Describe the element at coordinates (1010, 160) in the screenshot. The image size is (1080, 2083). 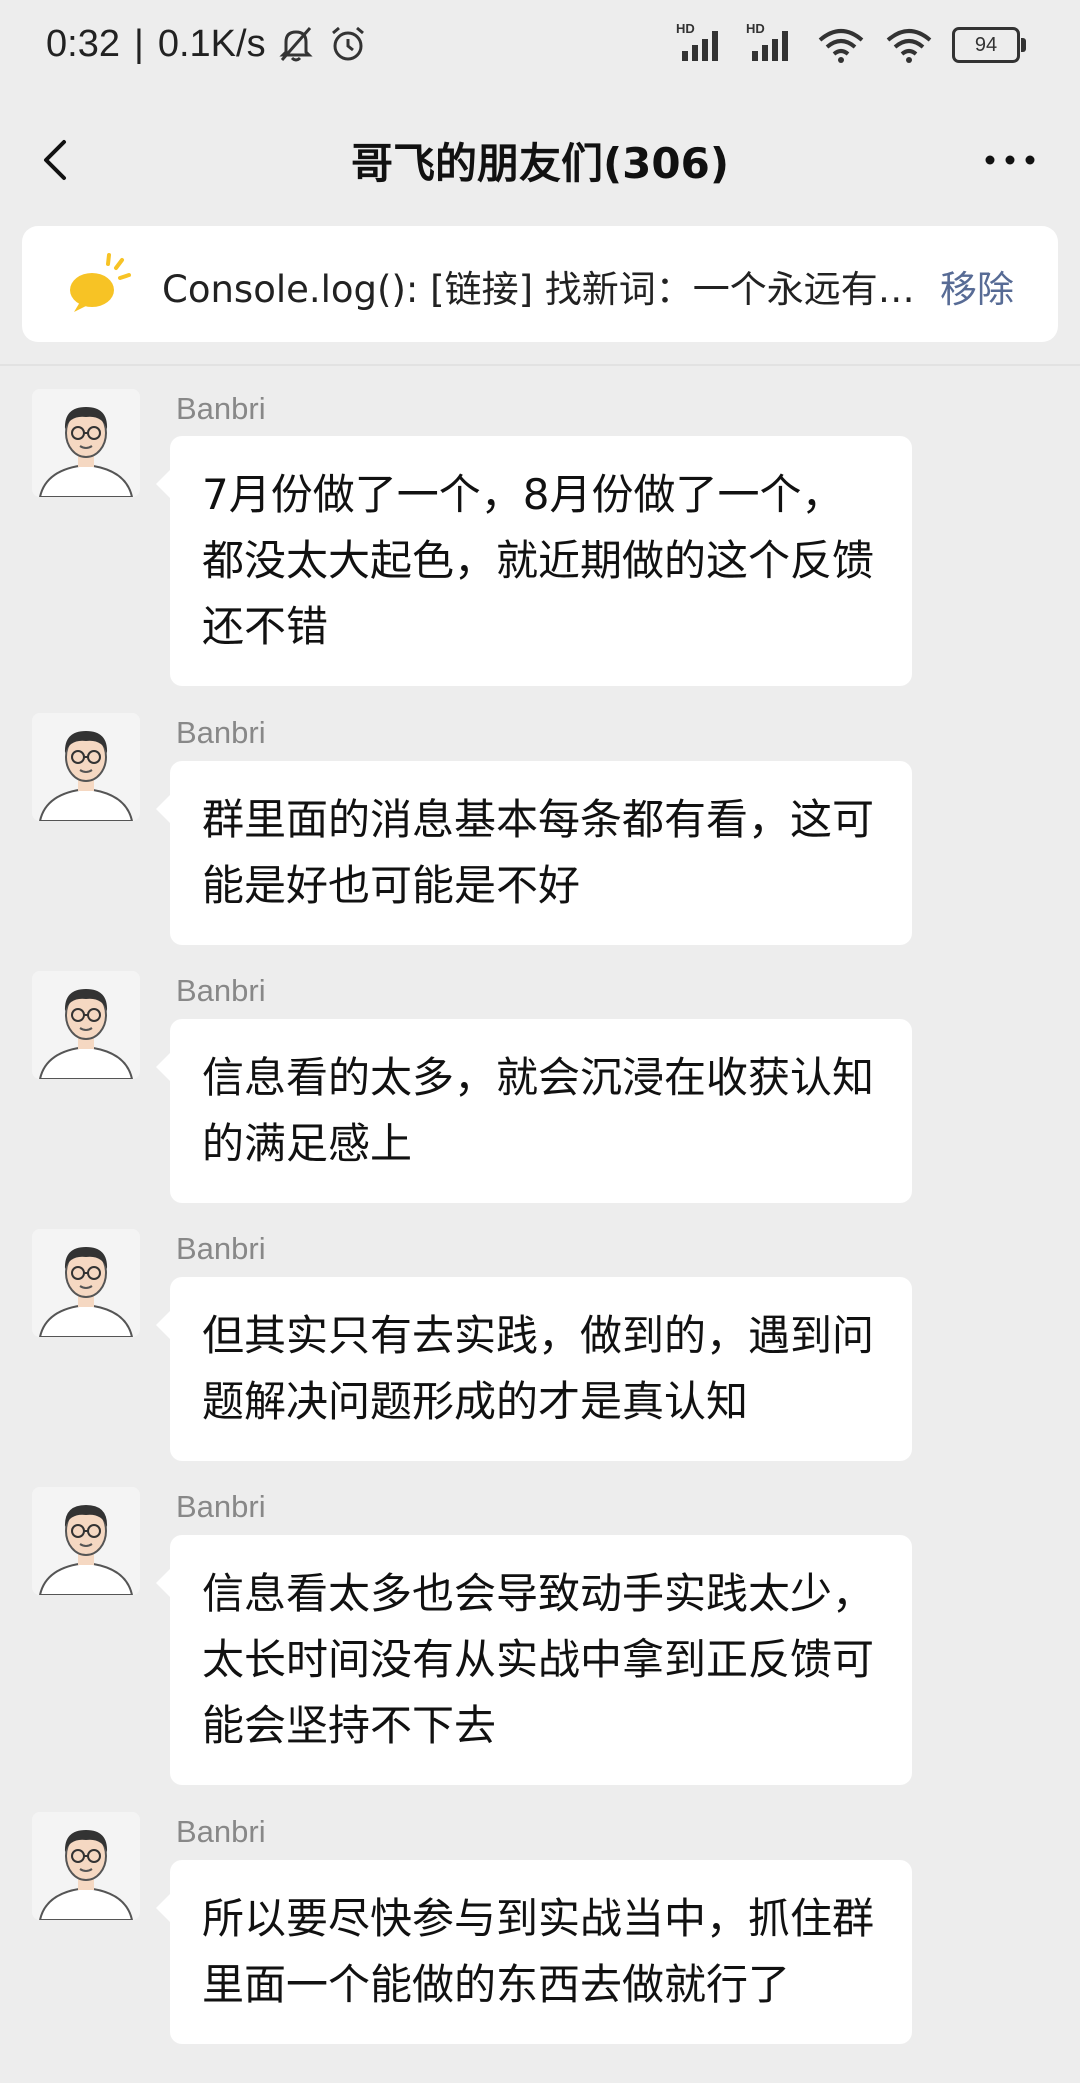
I see `more-dots-icon` at that location.